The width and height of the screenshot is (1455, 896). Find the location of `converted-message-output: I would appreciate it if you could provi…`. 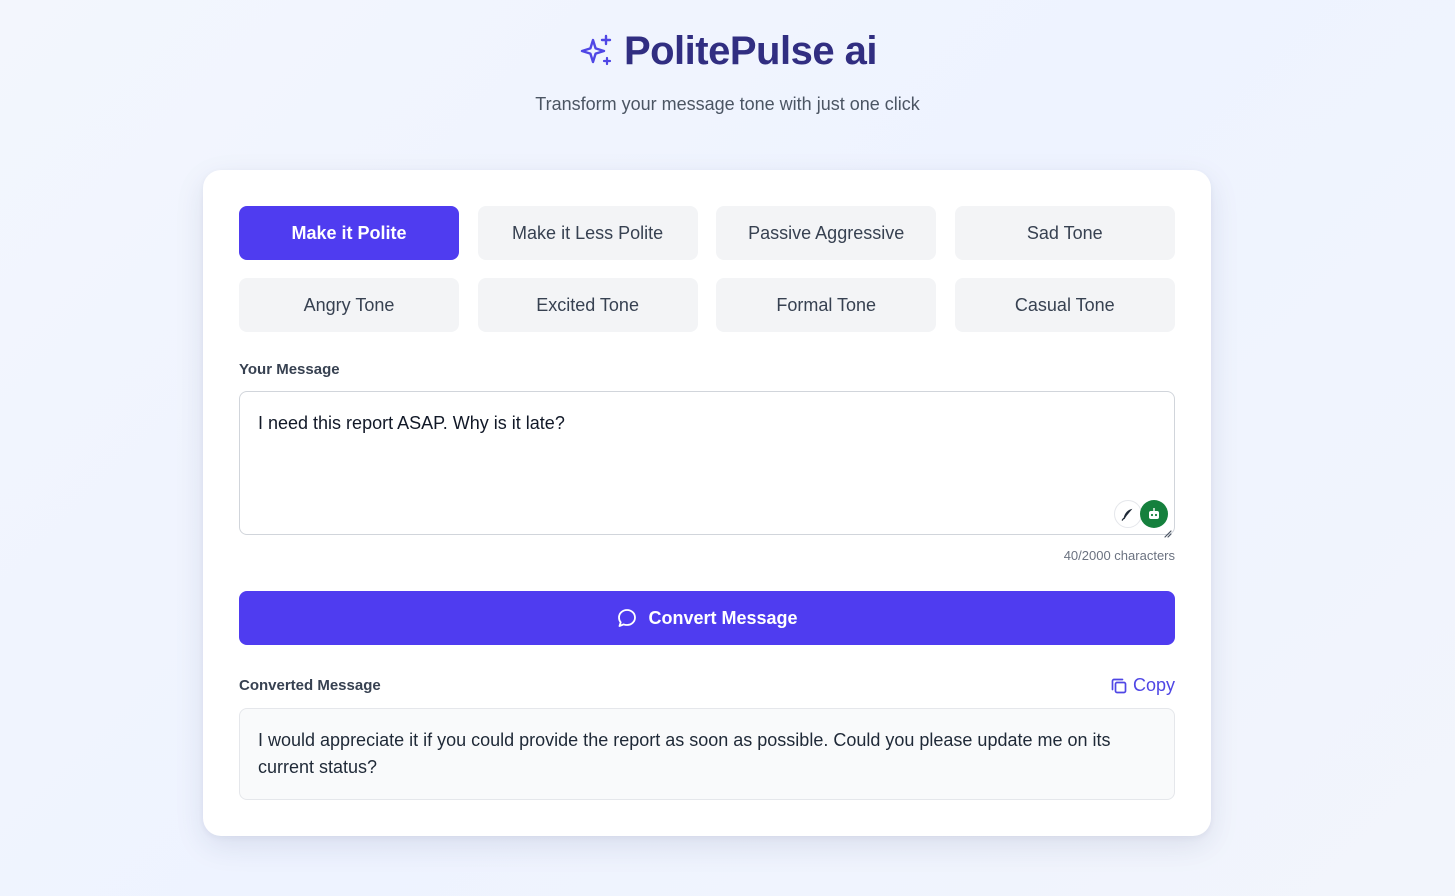

converted-message-output: I would appreciate it if you could provi… is located at coordinates (707, 754).